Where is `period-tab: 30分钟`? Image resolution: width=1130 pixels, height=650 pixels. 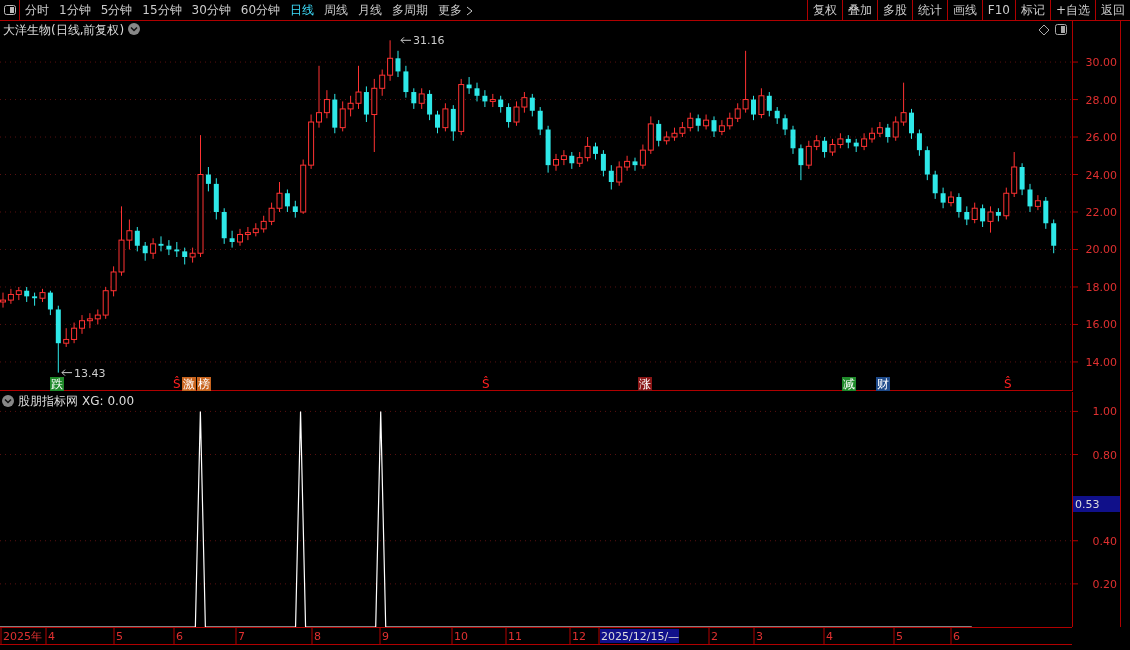
period-tab: 30分钟 is located at coordinates (211, 10).